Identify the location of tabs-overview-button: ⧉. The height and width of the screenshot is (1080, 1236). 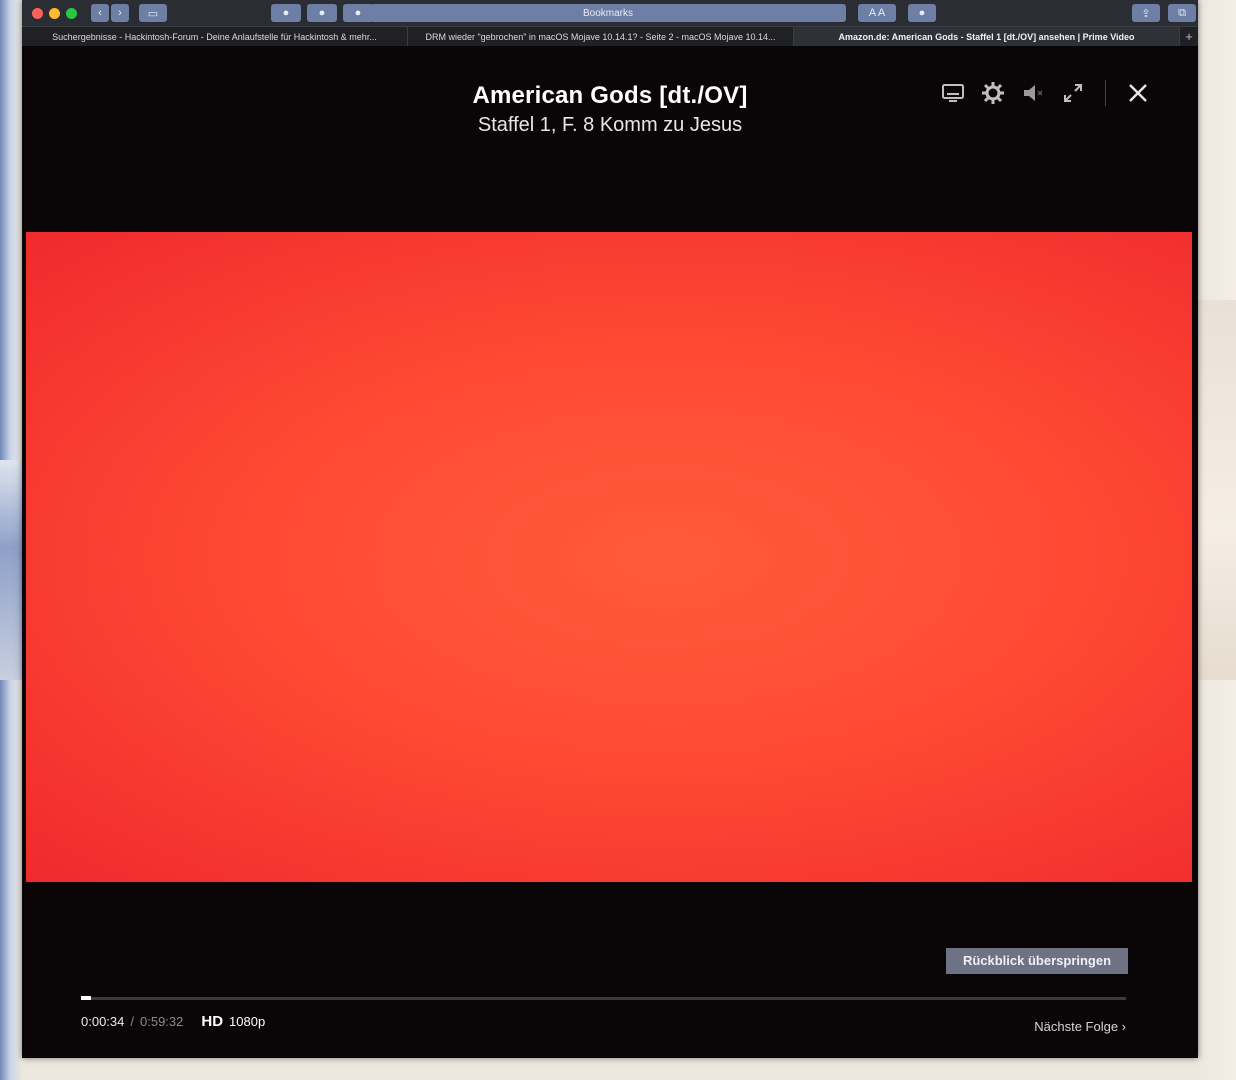
(1182, 13).